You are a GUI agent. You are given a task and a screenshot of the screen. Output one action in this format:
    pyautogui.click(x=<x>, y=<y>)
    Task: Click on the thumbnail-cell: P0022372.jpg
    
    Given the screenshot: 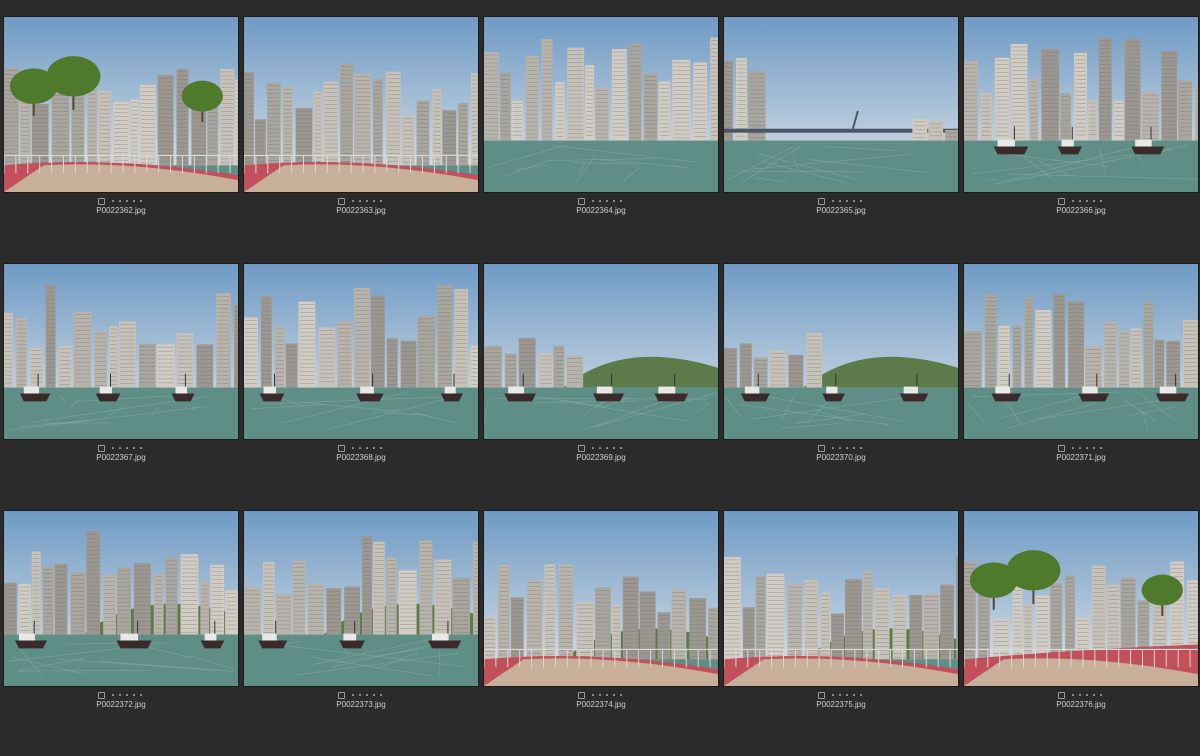 What is the action you would take?
    pyautogui.click(x=121, y=633)
    